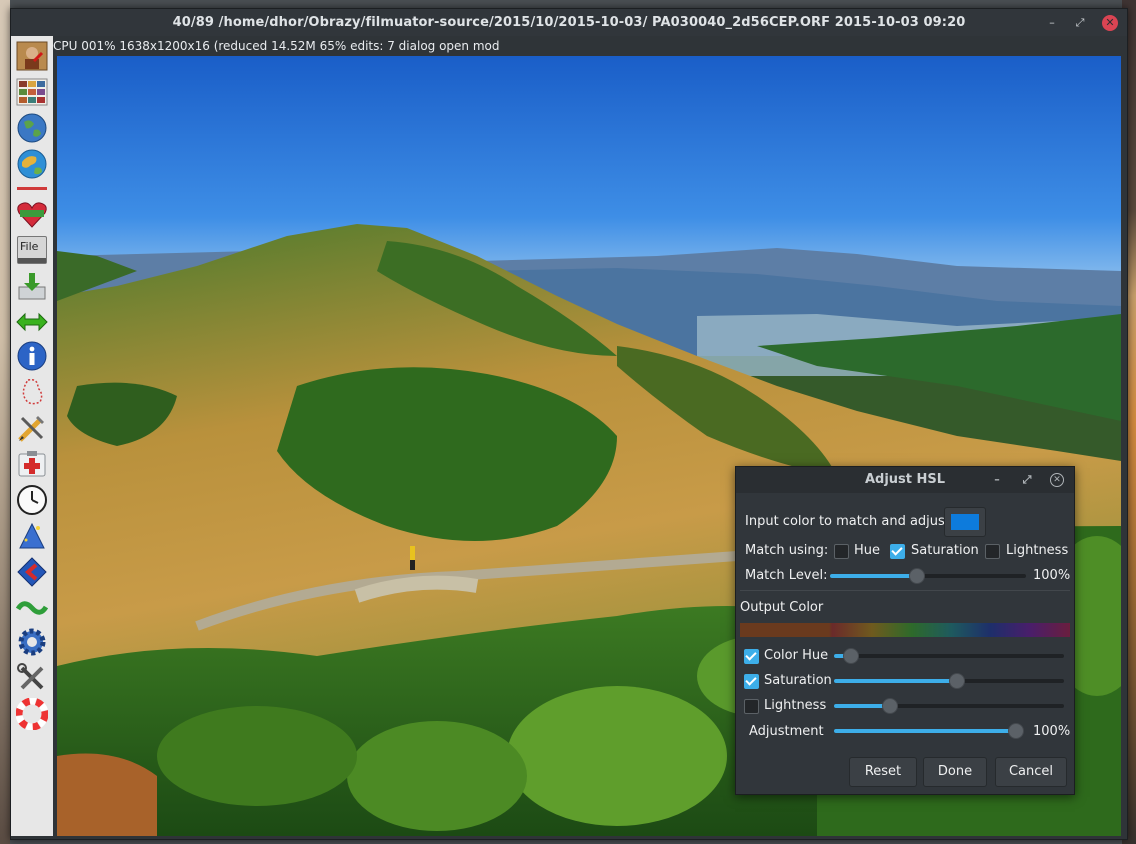 Image resolution: width=1136 pixels, height=844 pixels. I want to click on world-map-icon, so click(32, 164).